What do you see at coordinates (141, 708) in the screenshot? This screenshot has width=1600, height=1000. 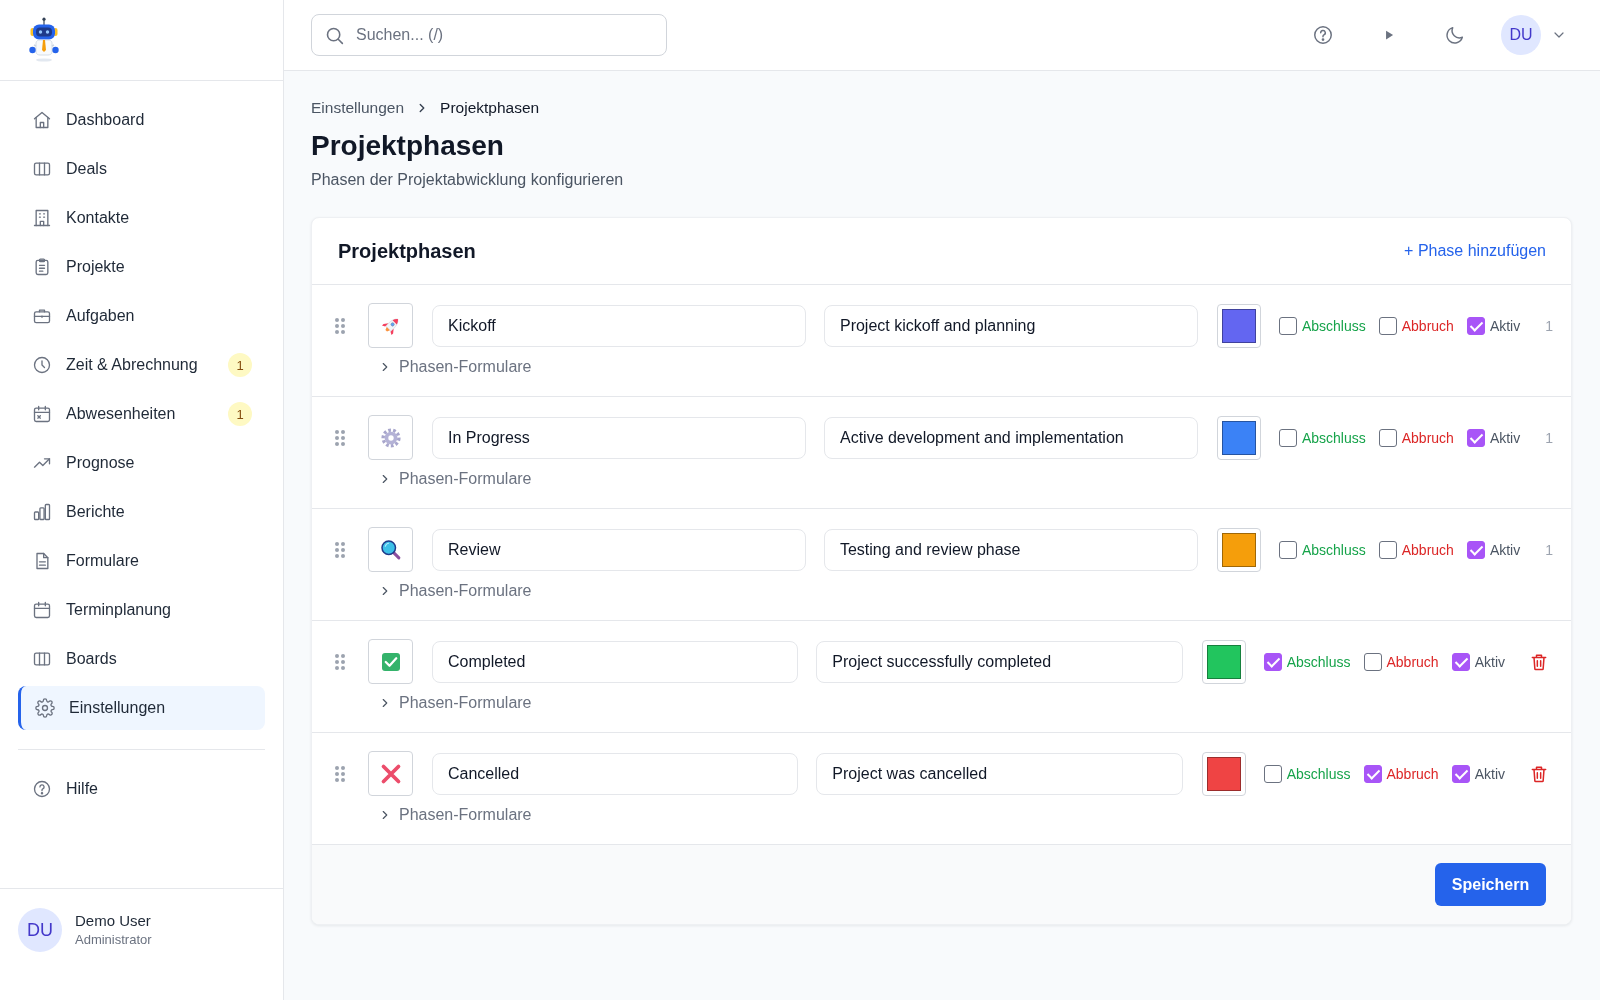 I see `nav-item: Einstellungen` at bounding box center [141, 708].